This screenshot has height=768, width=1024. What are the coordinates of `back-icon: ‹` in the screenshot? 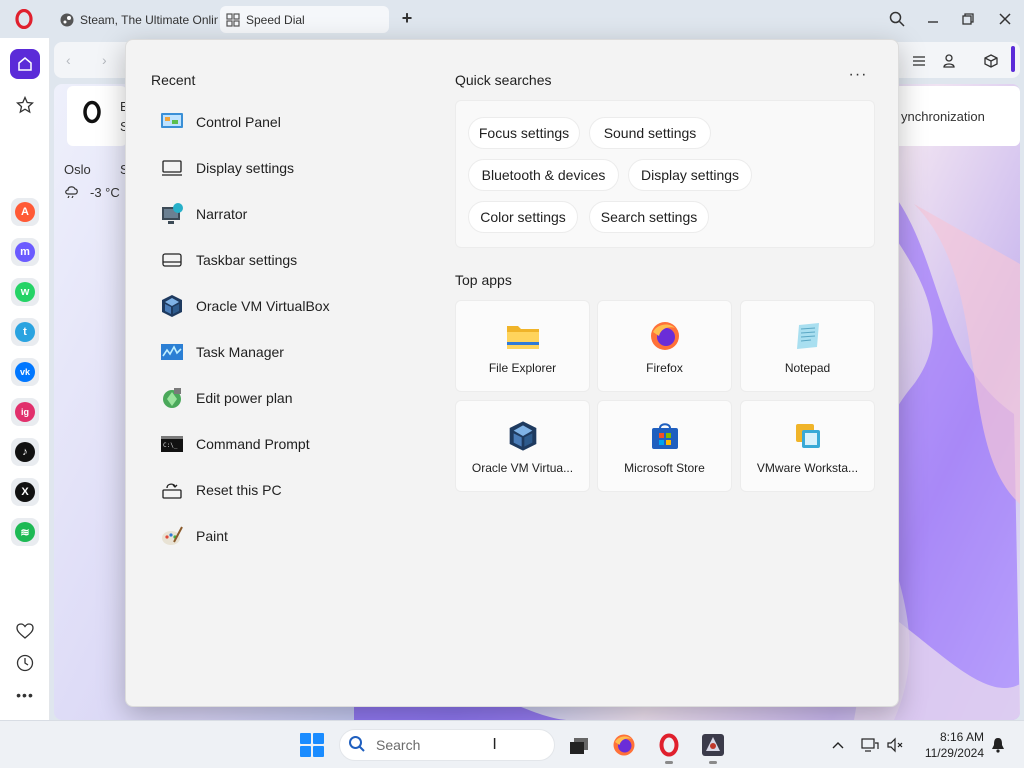 It's located at (68, 60).